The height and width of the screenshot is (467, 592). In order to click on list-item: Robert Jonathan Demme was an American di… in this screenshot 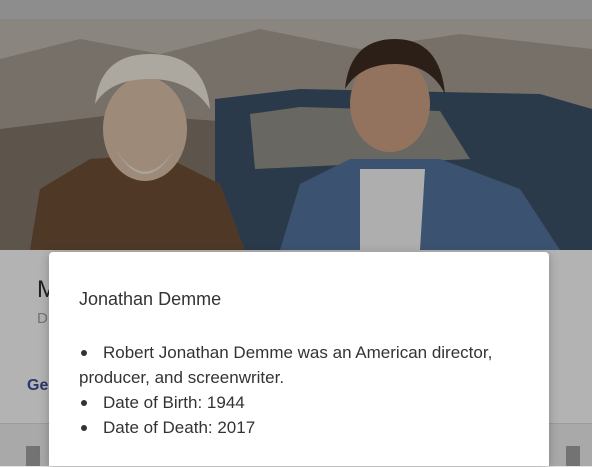, I will do `click(304, 365)`.